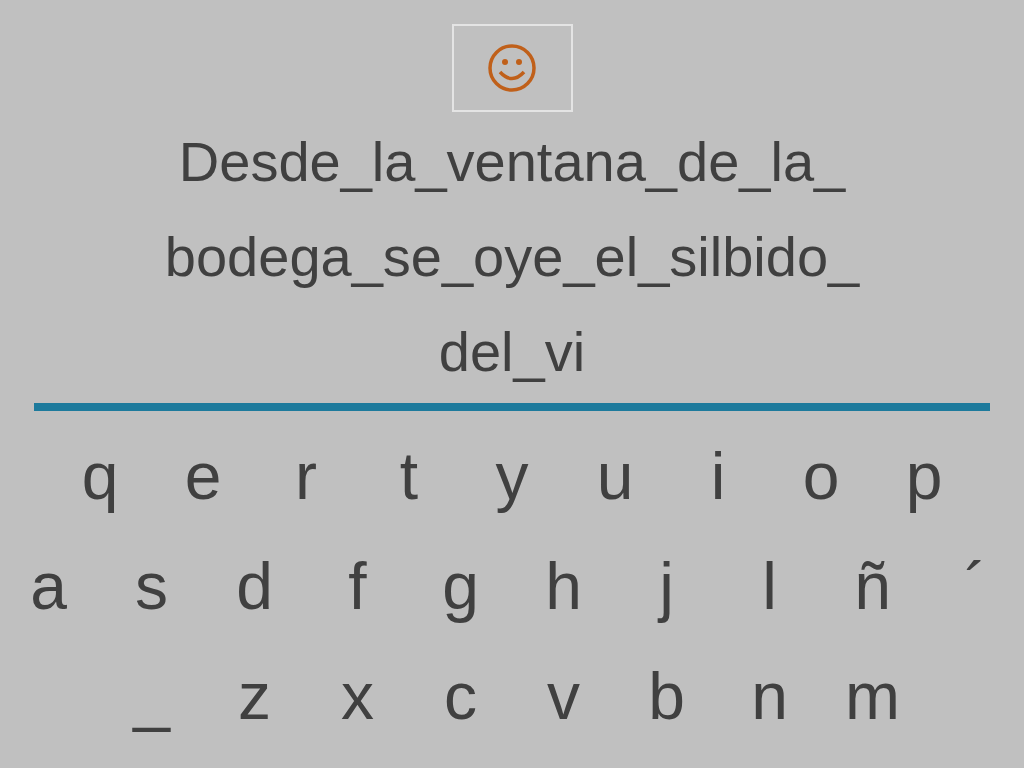 The width and height of the screenshot is (1024, 768). I want to click on key-button: e, so click(203, 476).